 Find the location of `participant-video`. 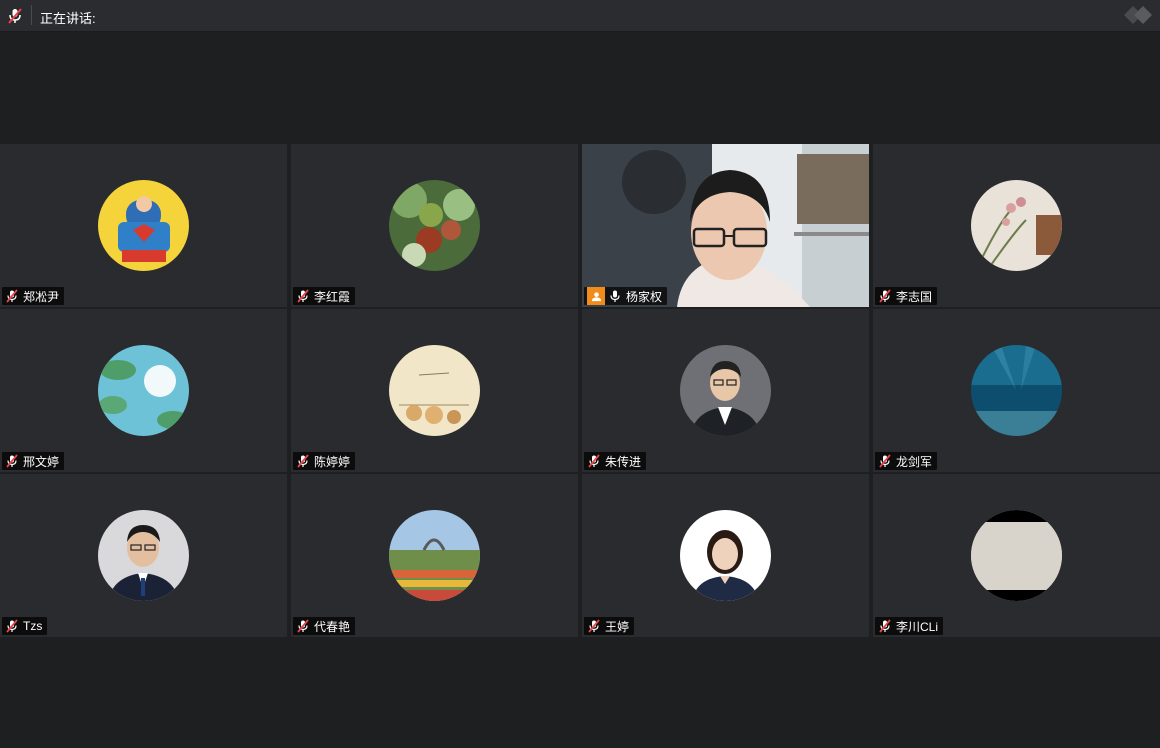

participant-video is located at coordinates (725, 225).